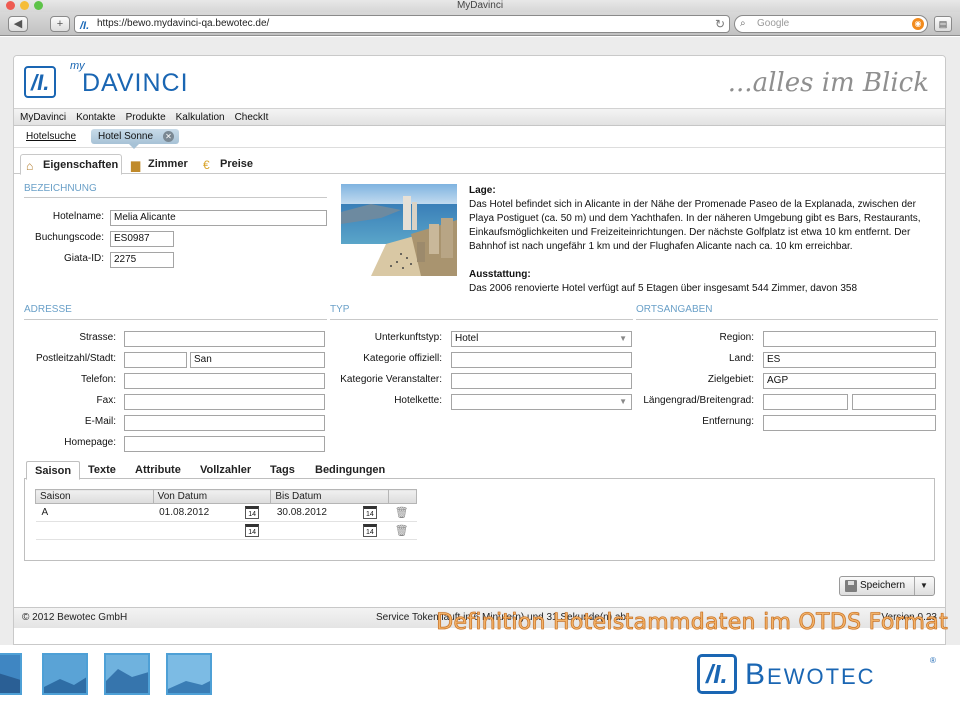  I want to click on entfernung-input, so click(849, 423).